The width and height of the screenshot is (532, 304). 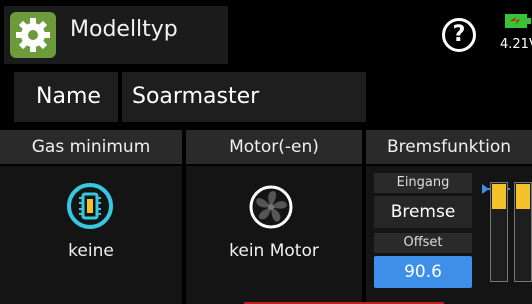 I want to click on brake-output-bar, so click(x=523, y=232).